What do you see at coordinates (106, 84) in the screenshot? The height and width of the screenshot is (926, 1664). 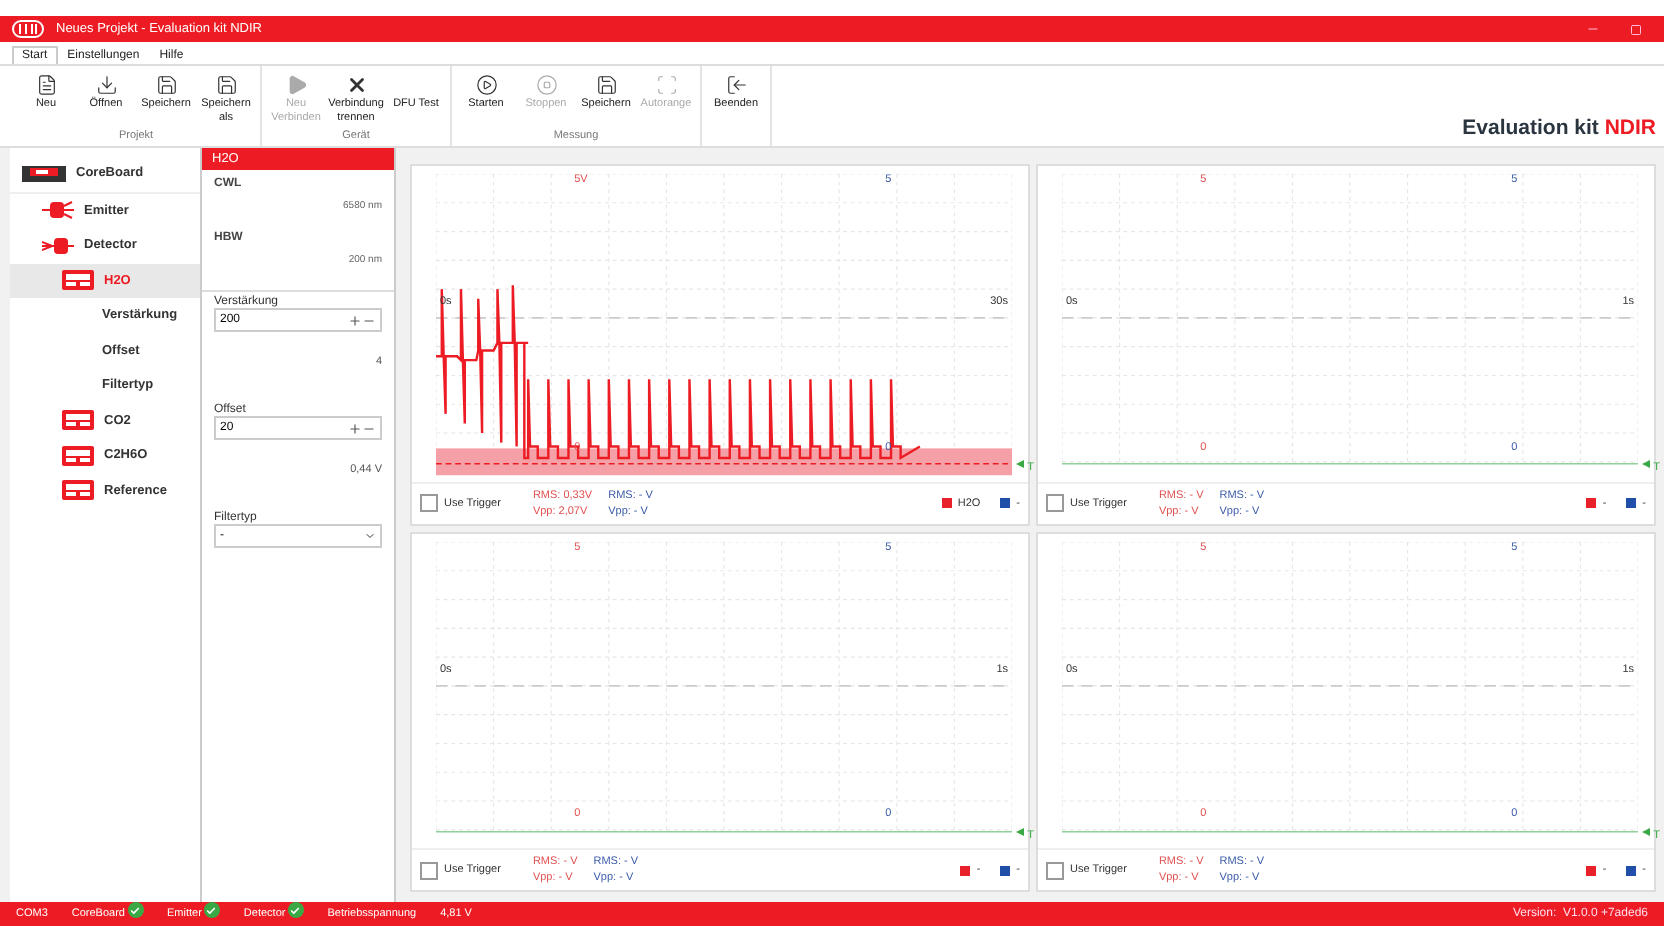 I see `download-icon` at bounding box center [106, 84].